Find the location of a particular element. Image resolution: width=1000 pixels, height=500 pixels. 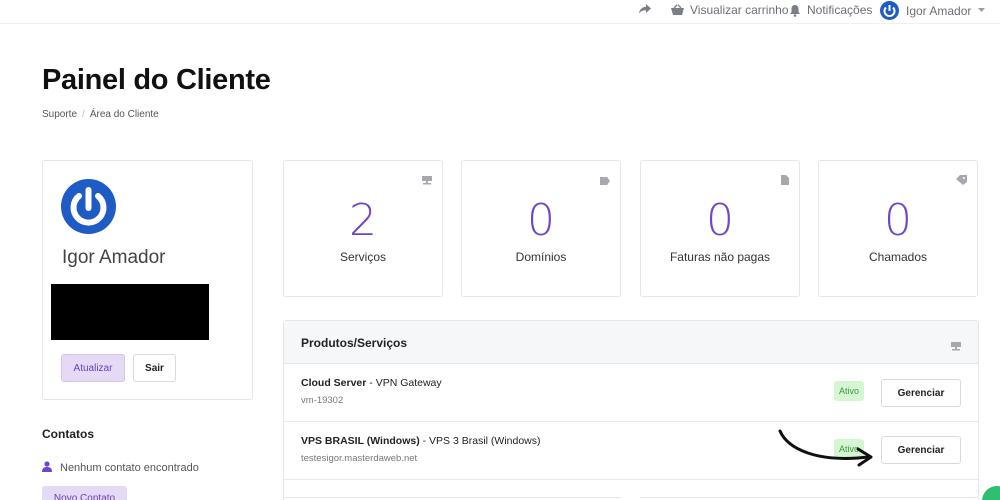

ticket-icon is located at coordinates (961, 181).